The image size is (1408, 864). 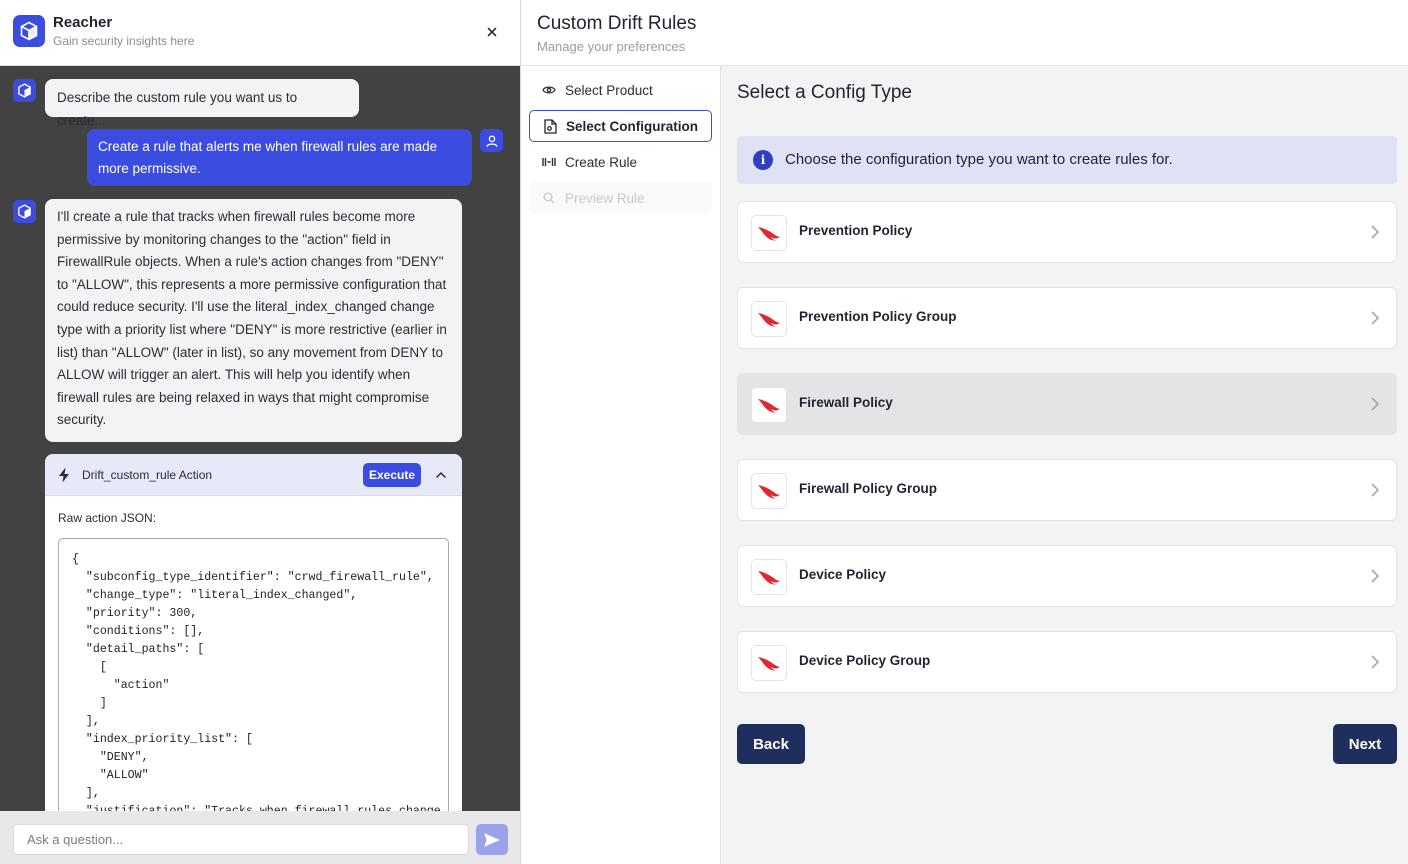 I want to click on info-icon: i, so click(x=763, y=160).